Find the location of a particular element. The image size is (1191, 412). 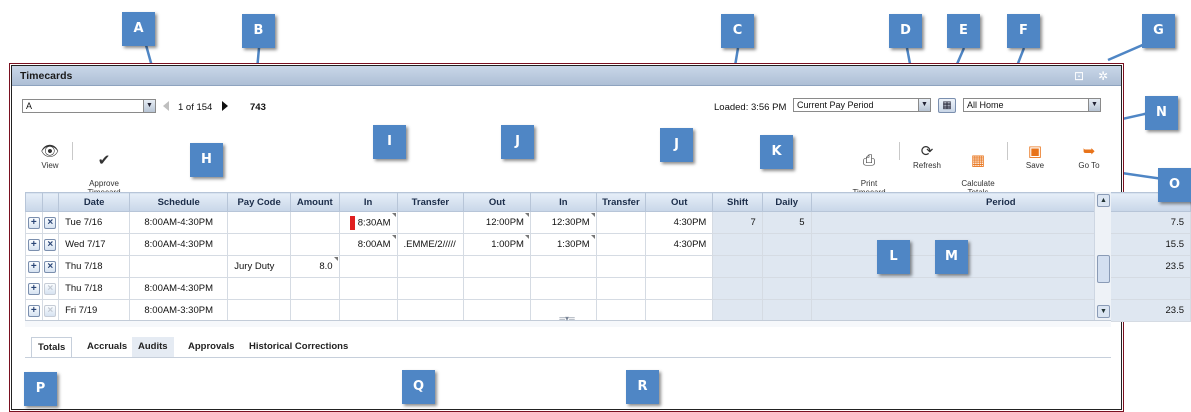

next-icon is located at coordinates (225, 106).